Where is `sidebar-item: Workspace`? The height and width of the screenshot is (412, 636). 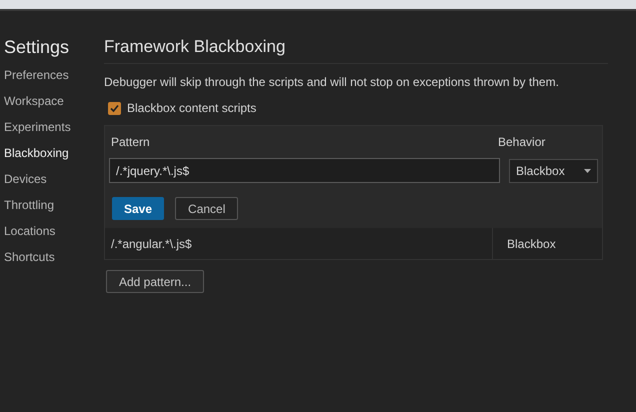
sidebar-item: Workspace is located at coordinates (52, 101).